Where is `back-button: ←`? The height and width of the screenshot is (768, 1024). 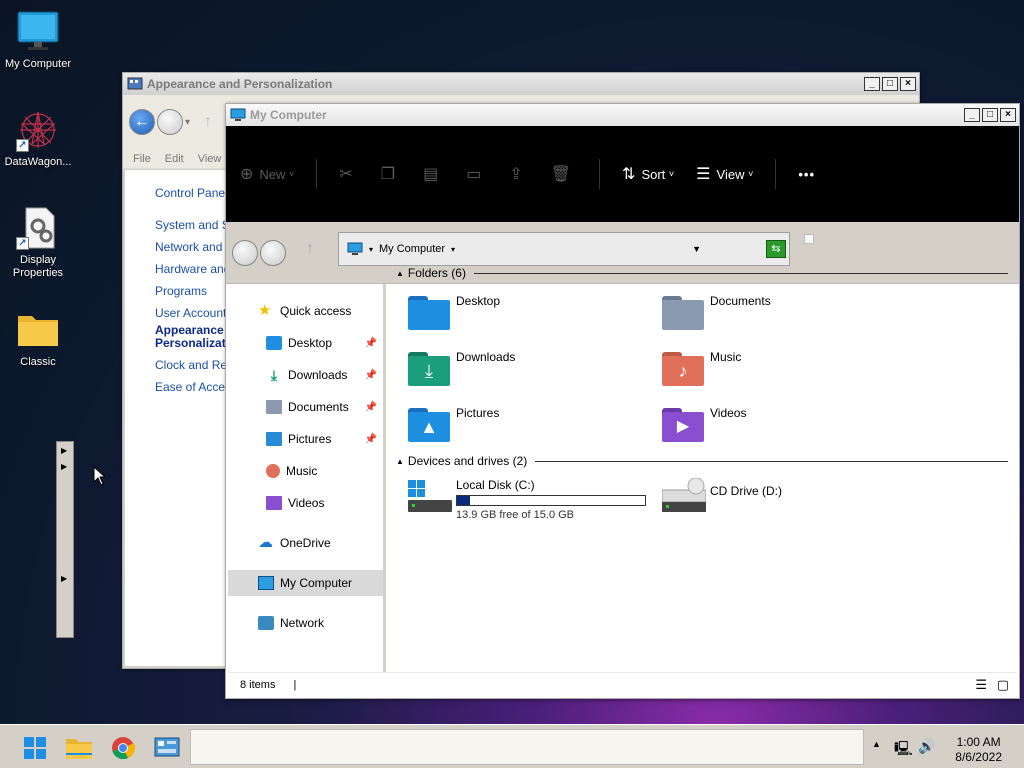 back-button: ← is located at coordinates (142, 122).